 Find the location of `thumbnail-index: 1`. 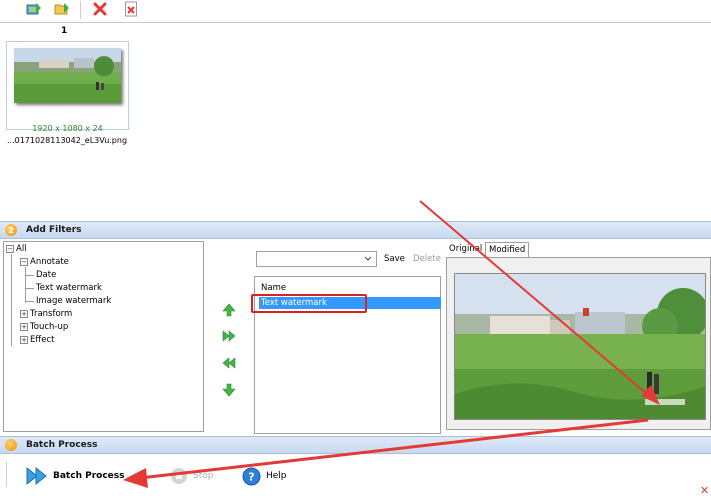

thumbnail-index: 1 is located at coordinates (64, 31).